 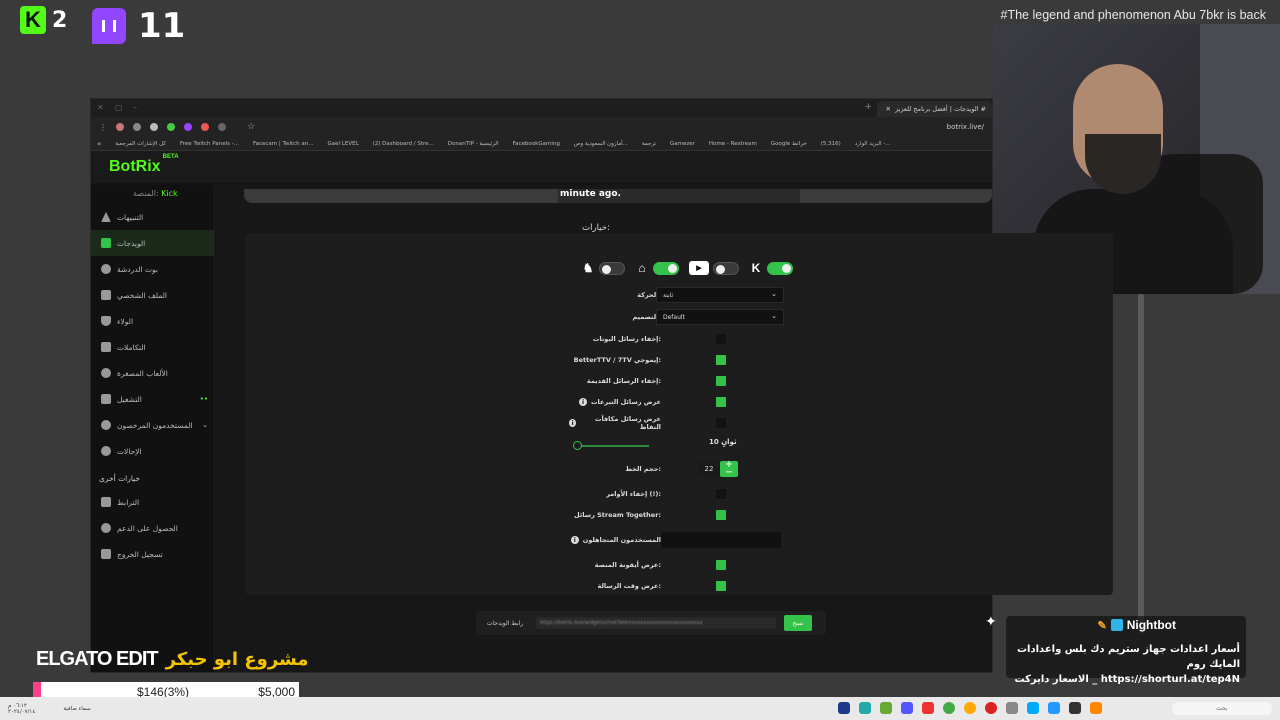 I want to click on taskbar-clock: ٠٦:١٢ م ٢٠٢٤/٠٧/١٤, so click(x=17, y=709).